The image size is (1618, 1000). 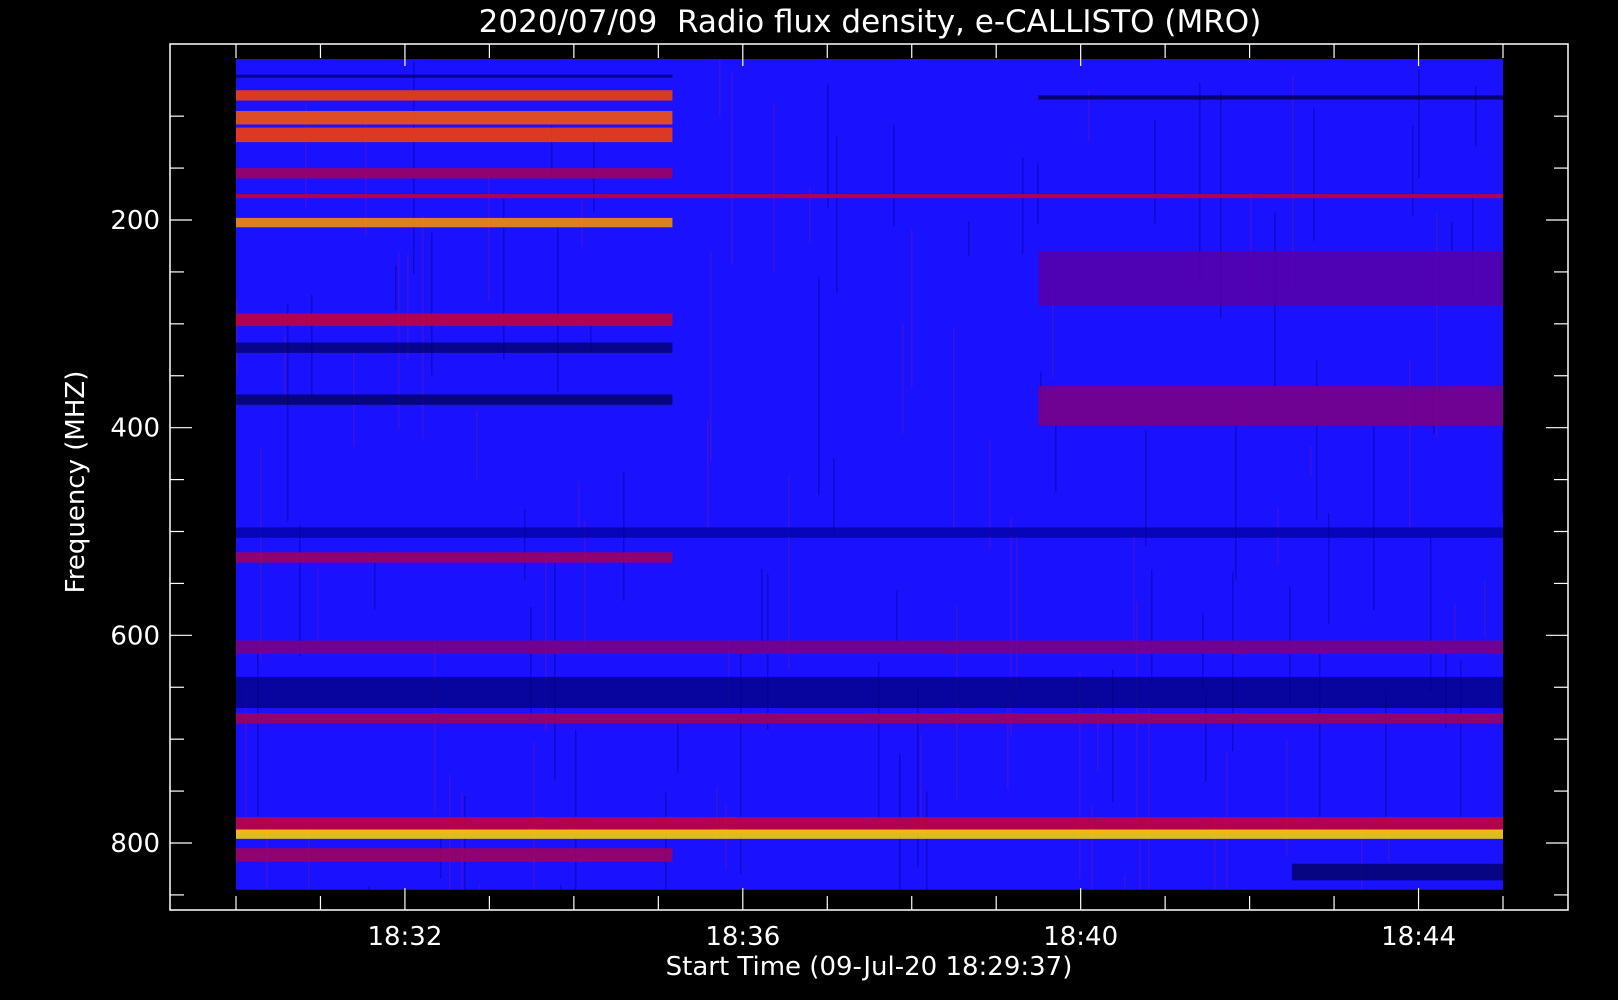 I want to click on y-tick-label: 800, so click(x=135, y=844).